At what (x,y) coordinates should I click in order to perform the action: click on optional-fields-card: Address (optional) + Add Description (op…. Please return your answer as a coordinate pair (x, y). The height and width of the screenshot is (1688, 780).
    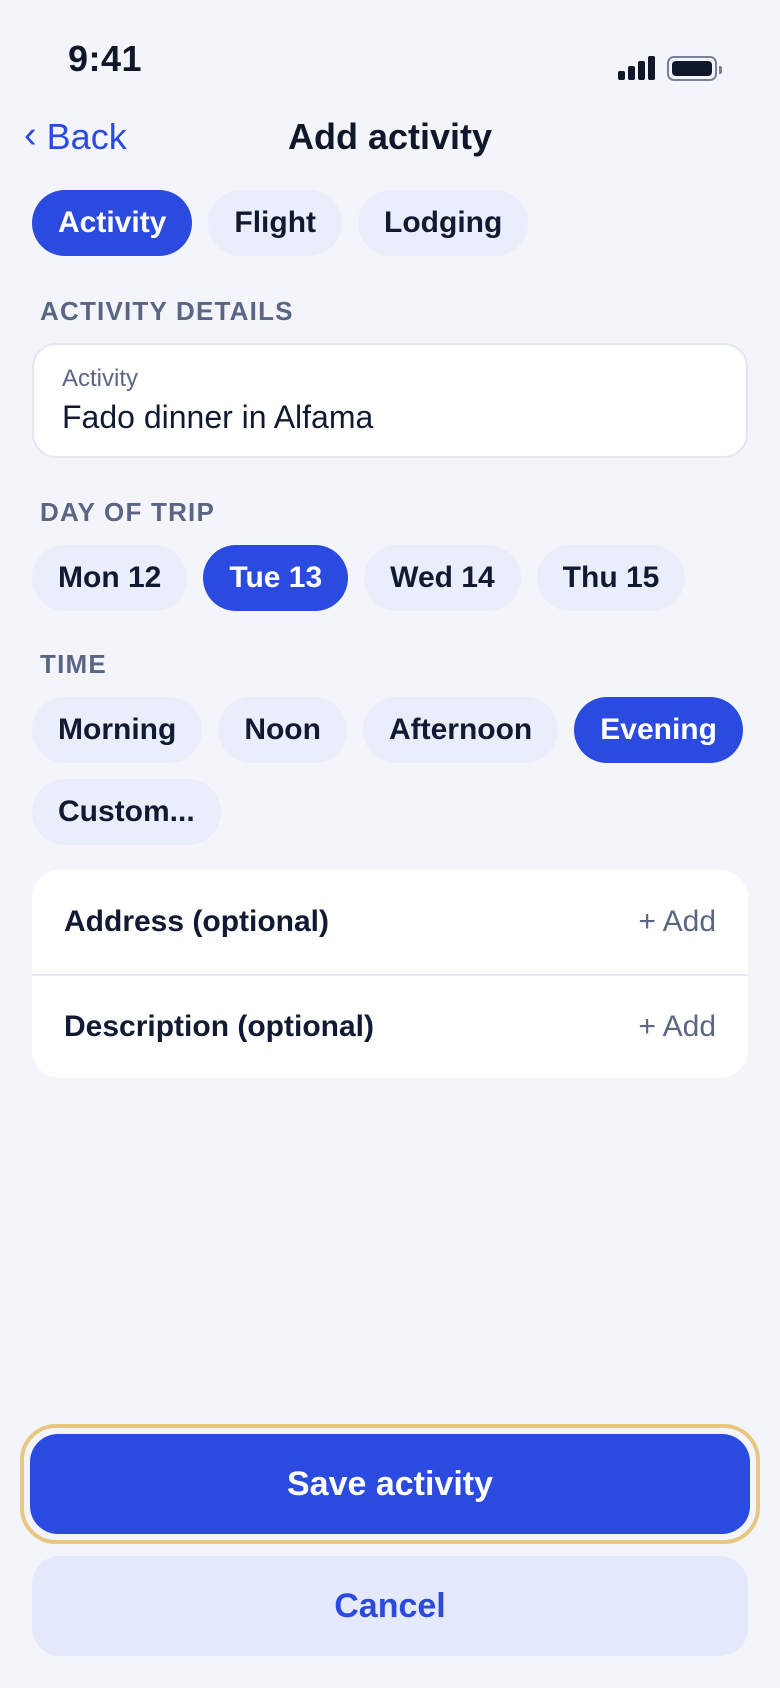
    Looking at the image, I should click on (390, 974).